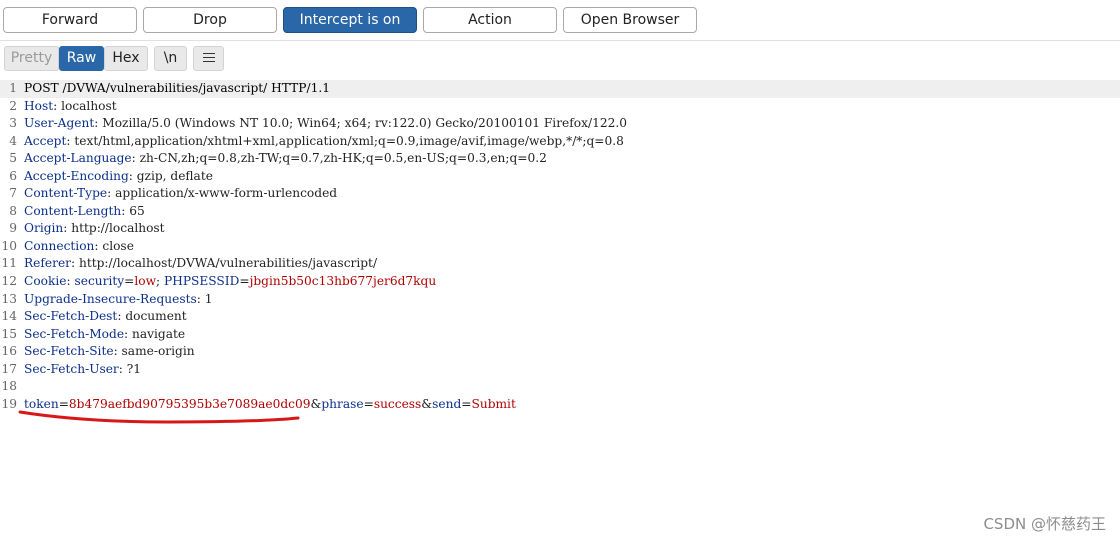  What do you see at coordinates (13, 123) in the screenshot?
I see `line-number: 3` at bounding box center [13, 123].